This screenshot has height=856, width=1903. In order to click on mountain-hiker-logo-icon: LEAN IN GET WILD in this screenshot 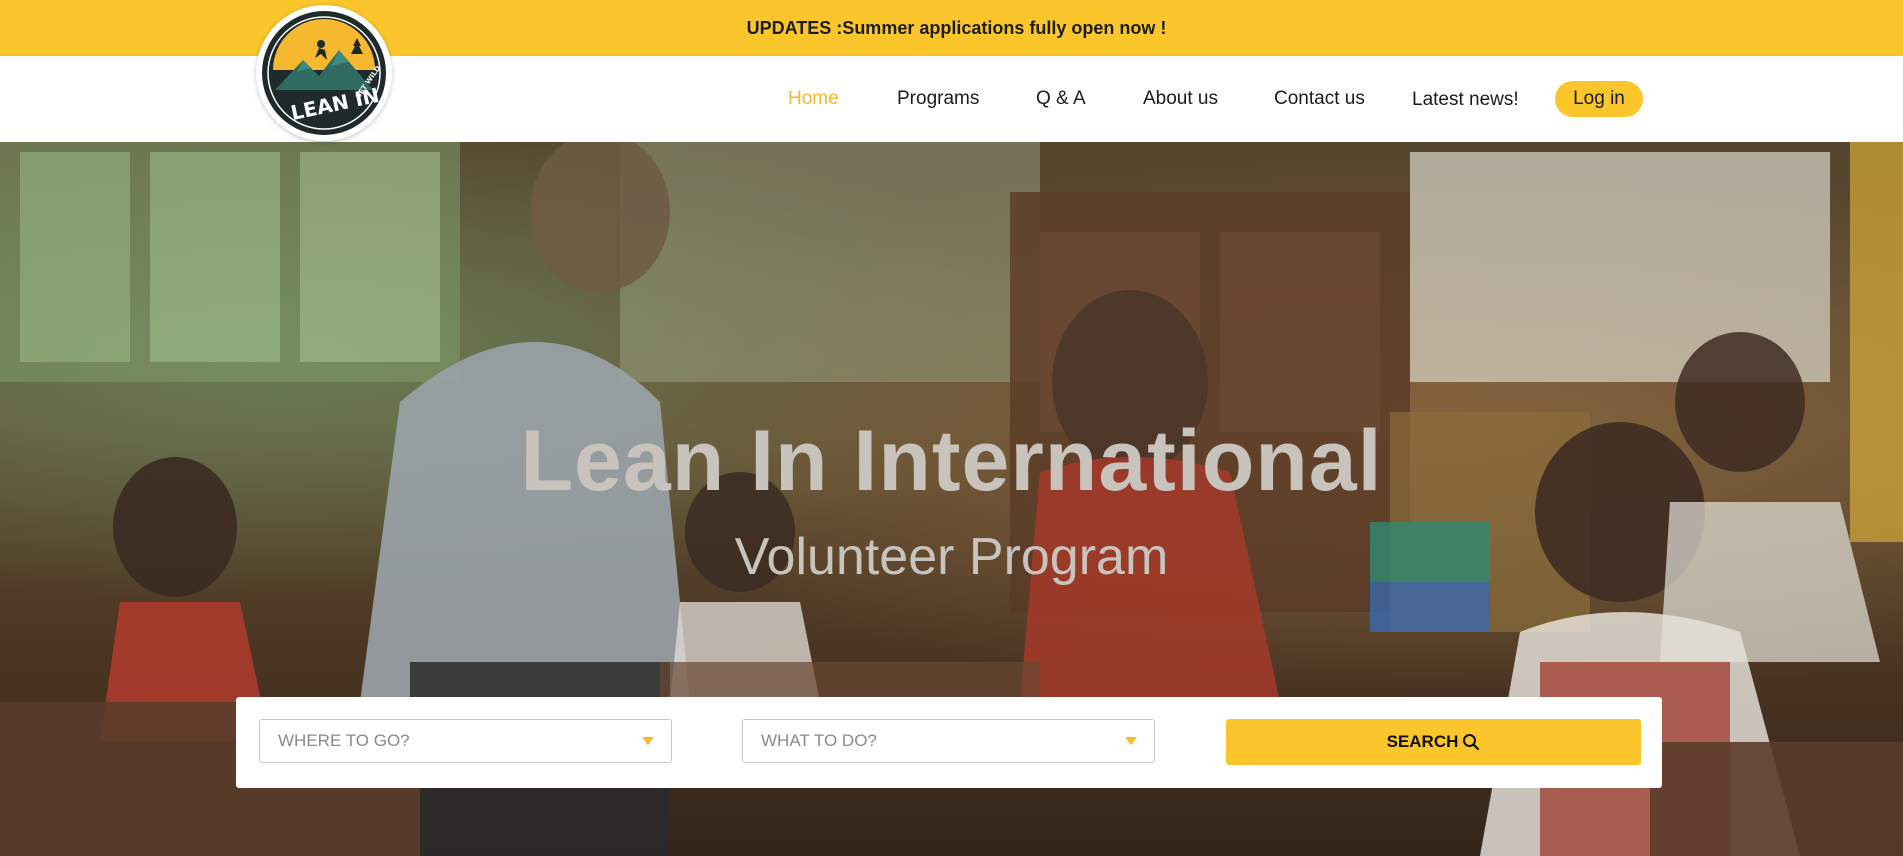, I will do `click(324, 73)`.